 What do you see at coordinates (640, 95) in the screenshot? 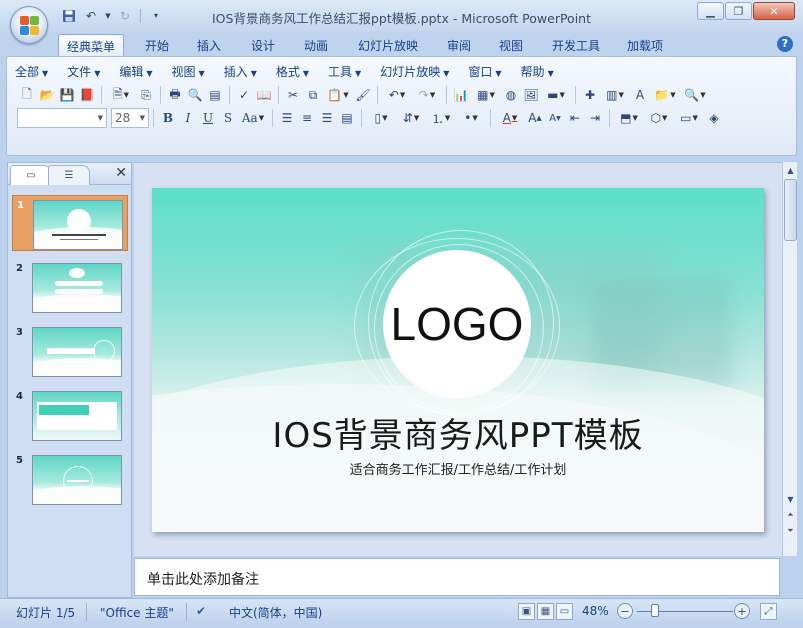
I see `text-box-icon: A` at bounding box center [640, 95].